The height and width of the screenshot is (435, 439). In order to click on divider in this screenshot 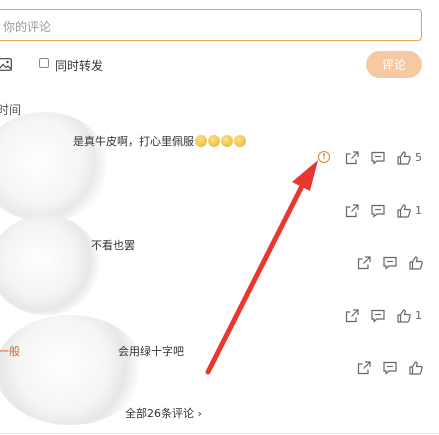, I will do `click(219, 433)`.